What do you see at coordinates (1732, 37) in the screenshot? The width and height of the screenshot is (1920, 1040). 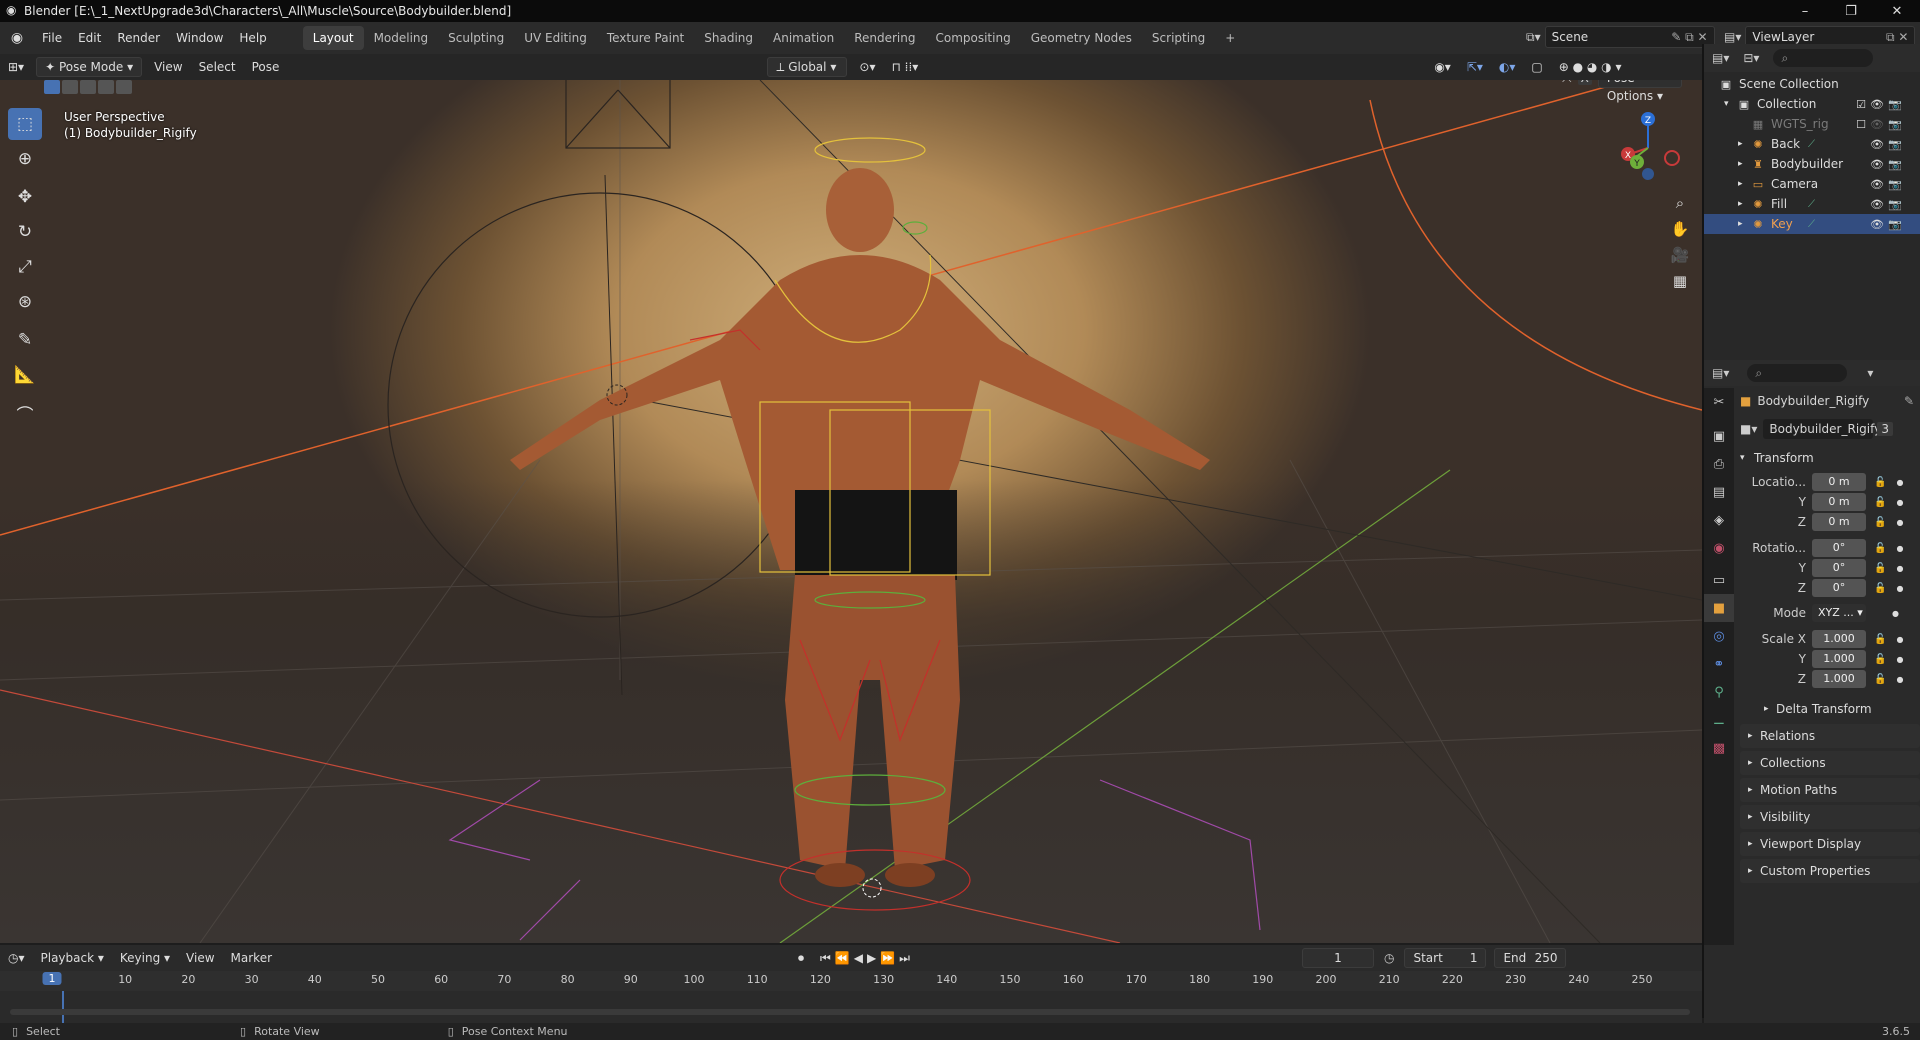 I see `viewlayer-browse-icon: ▤▾` at bounding box center [1732, 37].